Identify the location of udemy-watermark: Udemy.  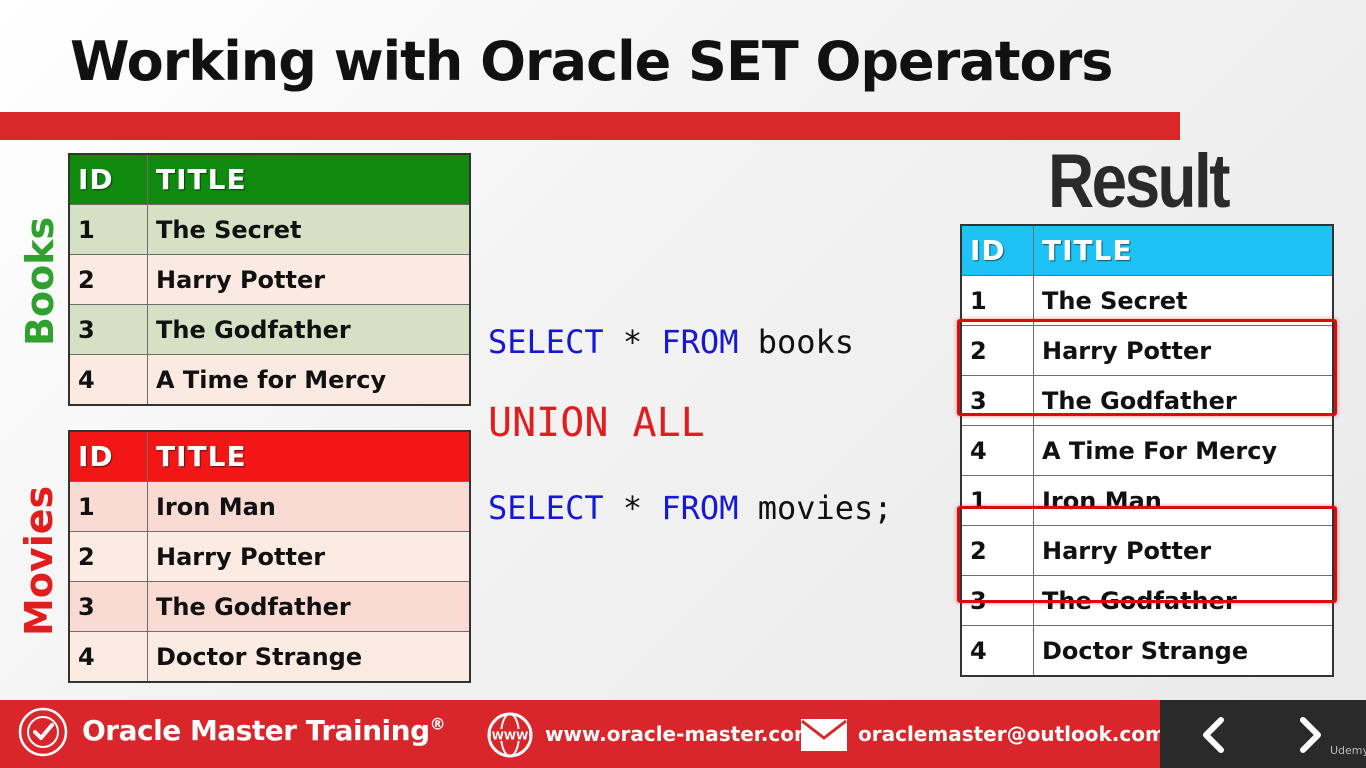
(1348, 750).